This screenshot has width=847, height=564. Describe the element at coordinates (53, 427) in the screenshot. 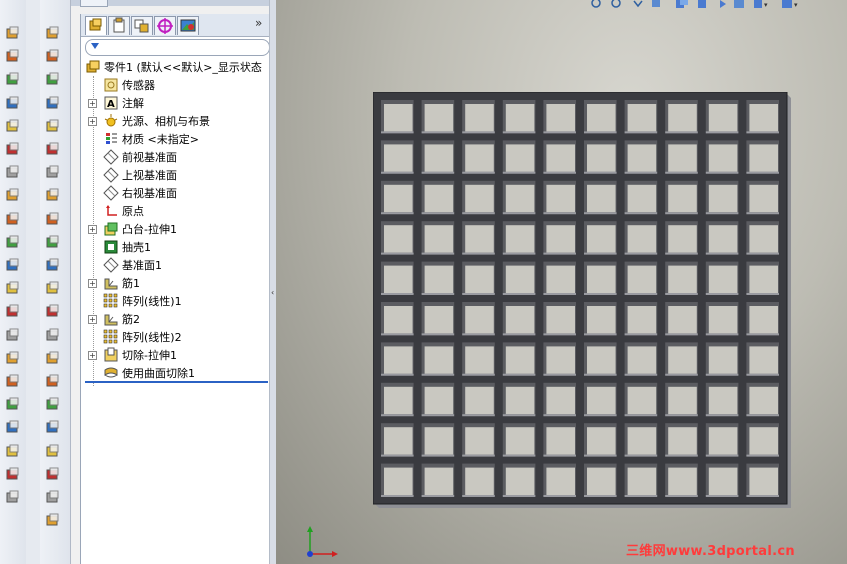

I see `split-icon` at that location.